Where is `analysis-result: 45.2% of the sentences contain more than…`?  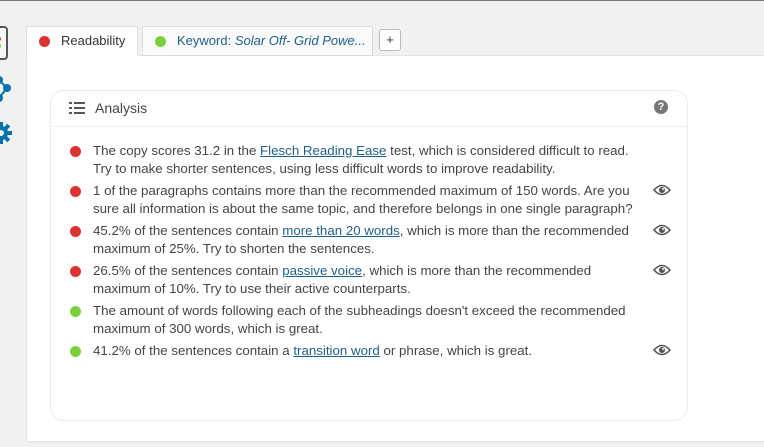 analysis-result: 45.2% of the sentences contain more than… is located at coordinates (370, 240).